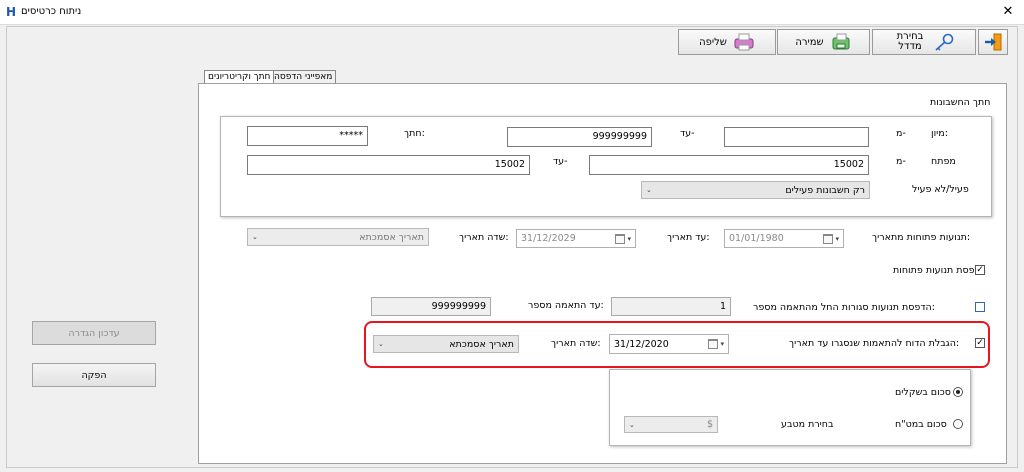 The width and height of the screenshot is (1024, 472). What do you see at coordinates (960, 102) in the screenshot?
I see `account-section-title: חתך החשבונות` at bounding box center [960, 102].